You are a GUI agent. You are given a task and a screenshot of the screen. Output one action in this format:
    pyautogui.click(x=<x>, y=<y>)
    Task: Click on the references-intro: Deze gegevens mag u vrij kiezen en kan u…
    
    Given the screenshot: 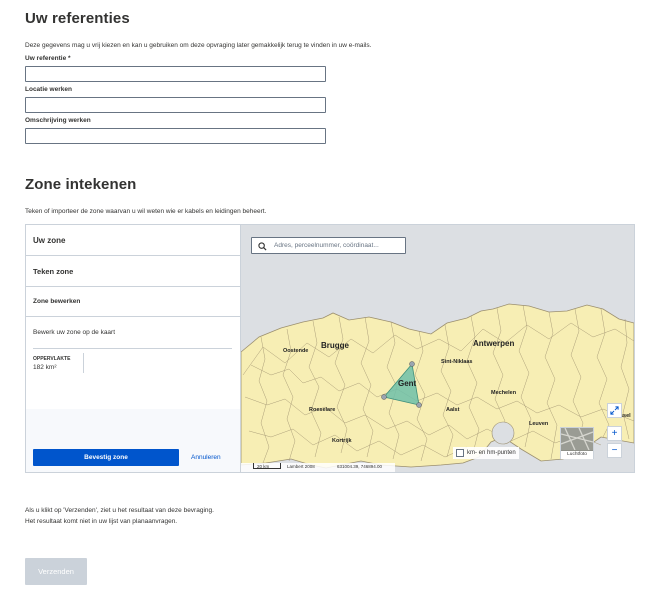 What is the action you would take?
    pyautogui.click(x=198, y=45)
    